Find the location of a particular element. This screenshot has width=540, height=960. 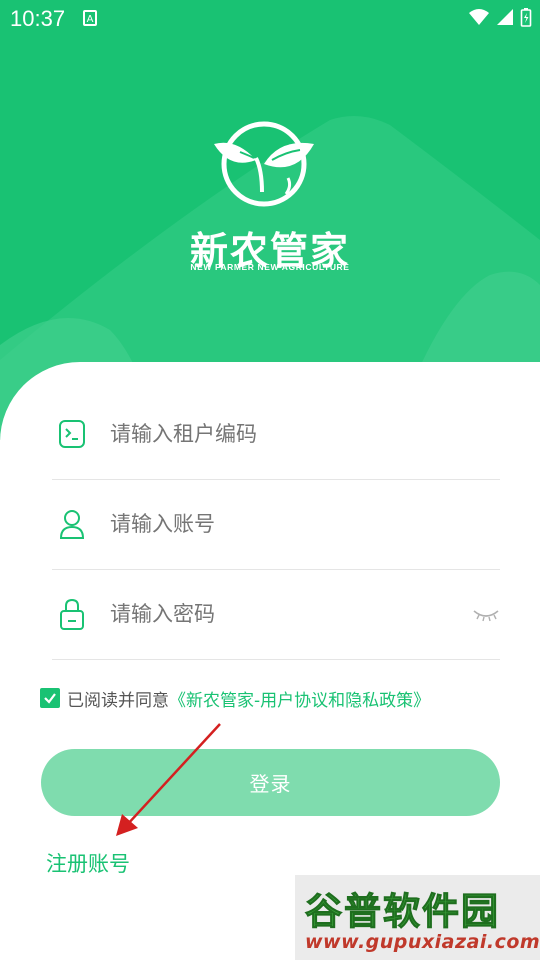

status-icons is located at coordinates (500, 17).